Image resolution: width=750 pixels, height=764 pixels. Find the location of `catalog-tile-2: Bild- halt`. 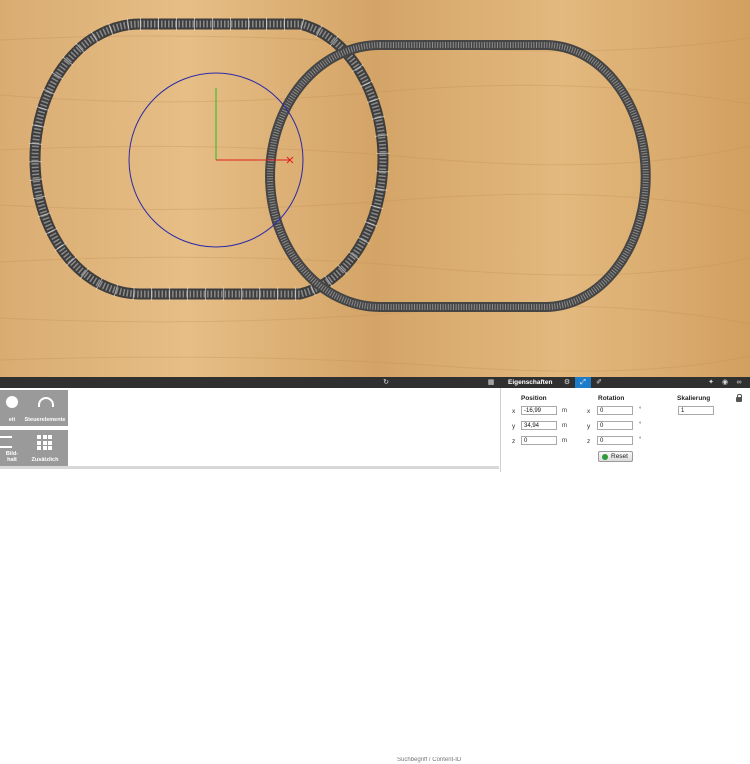

catalog-tile-2: Bild- halt is located at coordinates (12, 448).